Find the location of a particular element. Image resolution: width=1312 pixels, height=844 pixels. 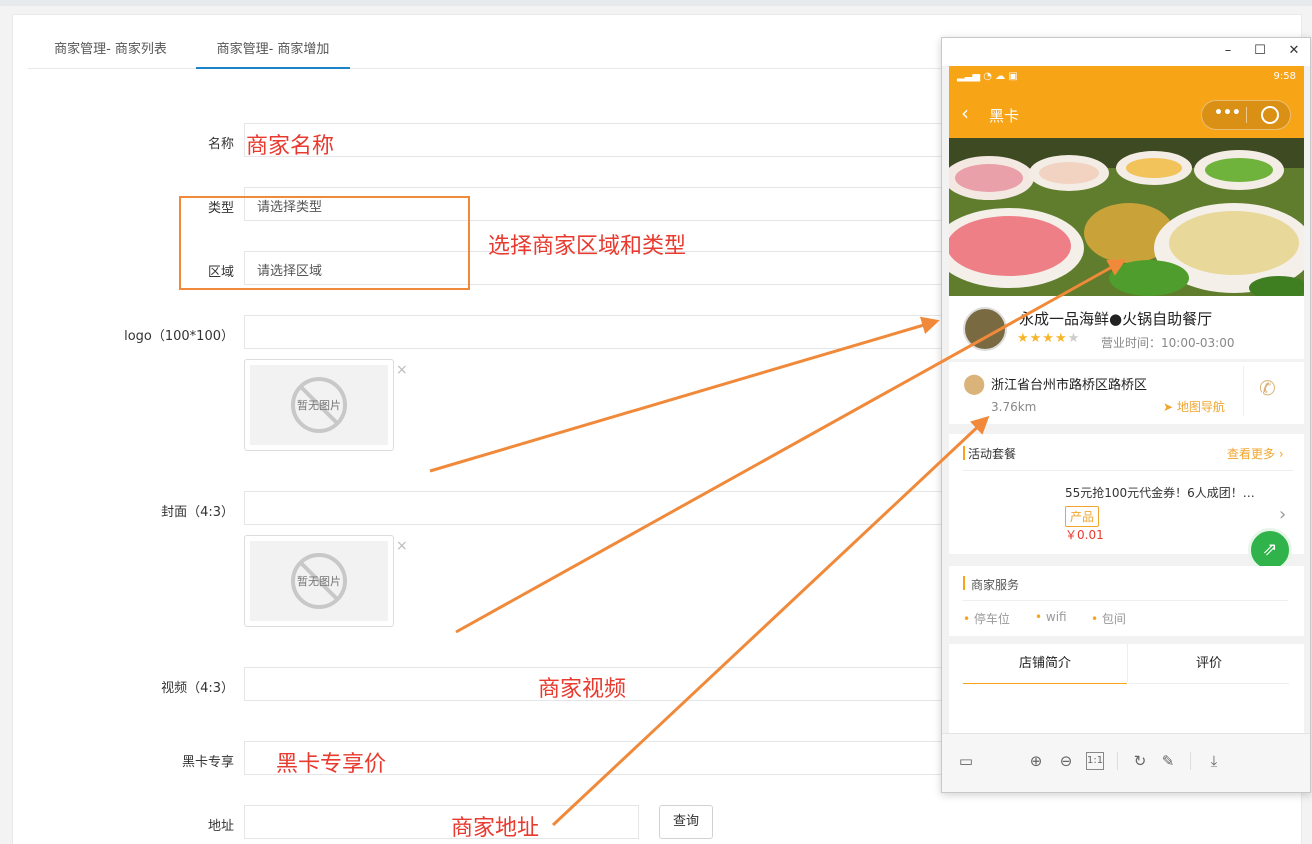

cover-image-preview: 暂无图片 is located at coordinates (319, 581).